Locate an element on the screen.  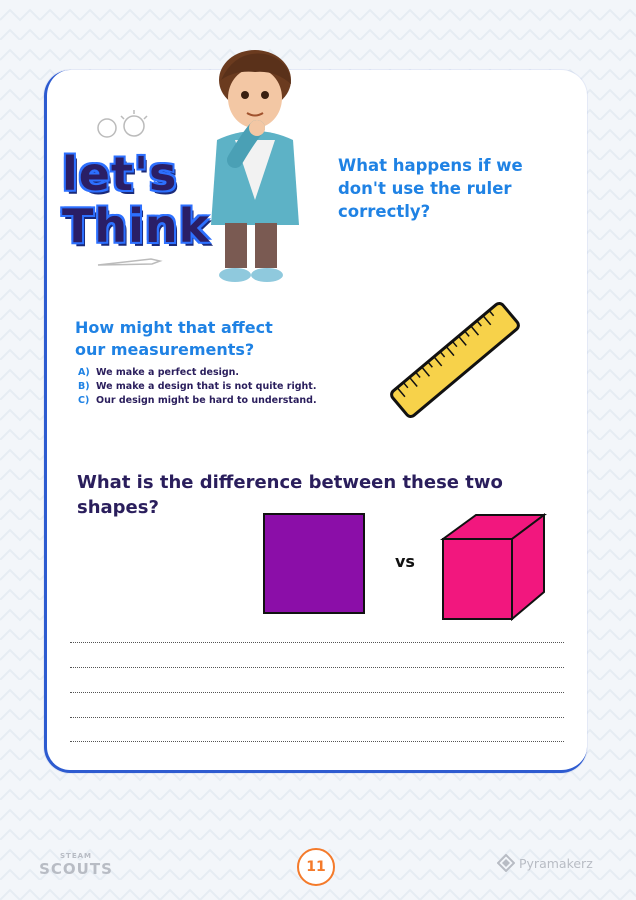
pyramakerz-logo-text: Pyramakerz is located at coordinates (556, 863).